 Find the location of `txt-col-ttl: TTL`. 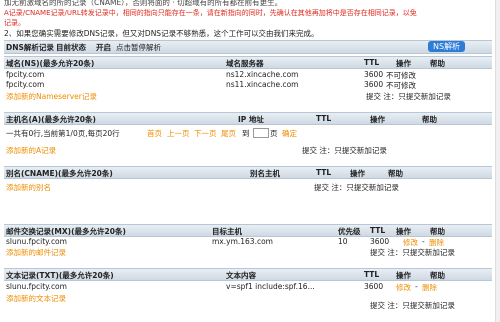

txt-col-ttl: TTL is located at coordinates (372, 274).